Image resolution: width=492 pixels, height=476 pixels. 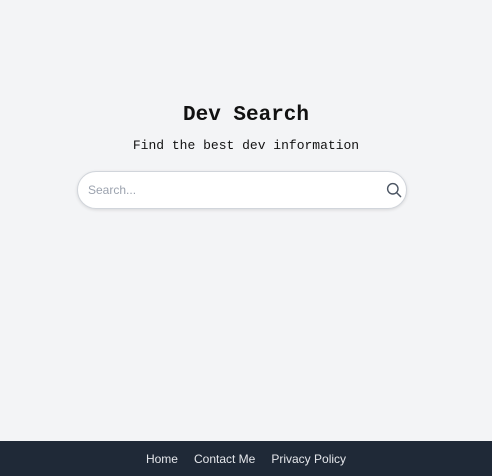 I want to click on search-bar, so click(x=242, y=190).